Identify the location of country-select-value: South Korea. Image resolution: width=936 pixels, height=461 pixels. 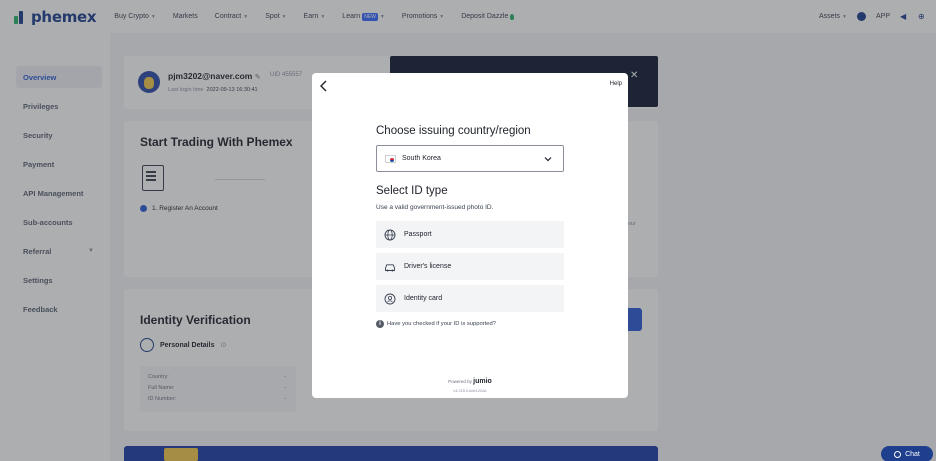
(421, 158).